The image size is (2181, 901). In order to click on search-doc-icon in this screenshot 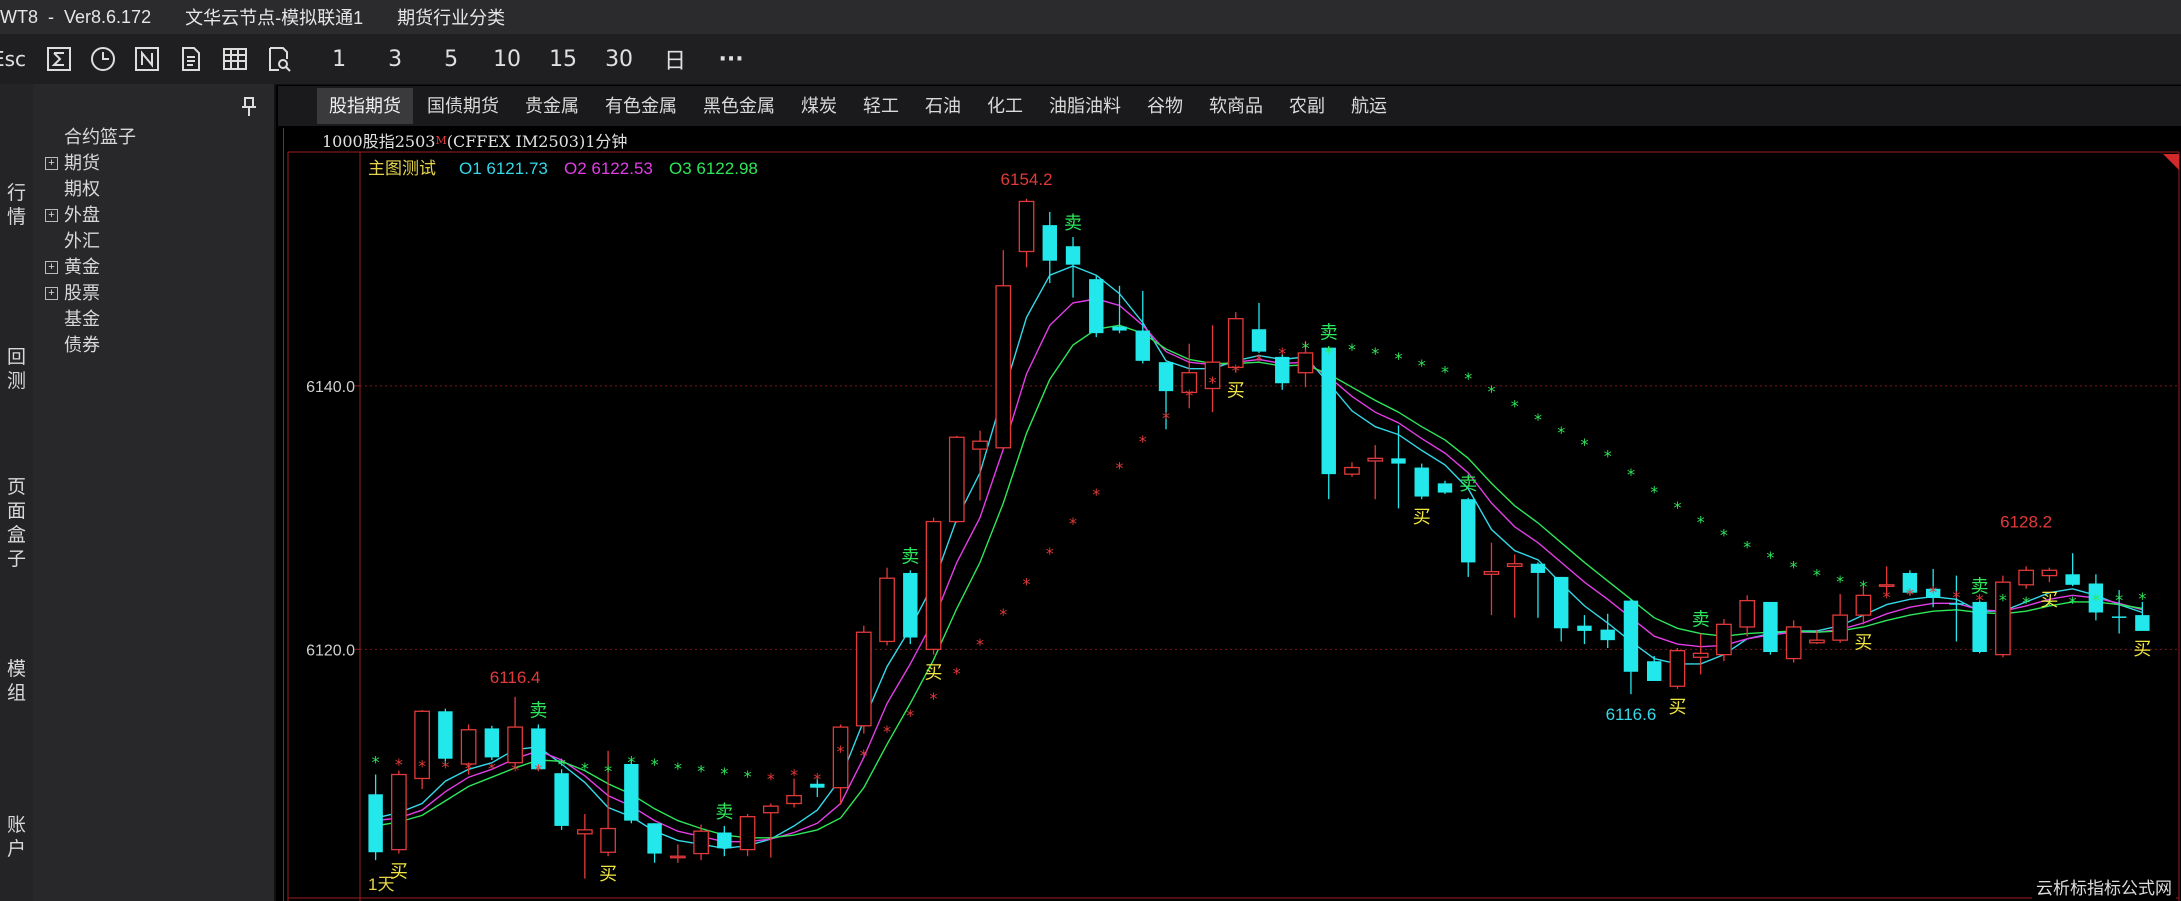, I will do `click(279, 59)`.